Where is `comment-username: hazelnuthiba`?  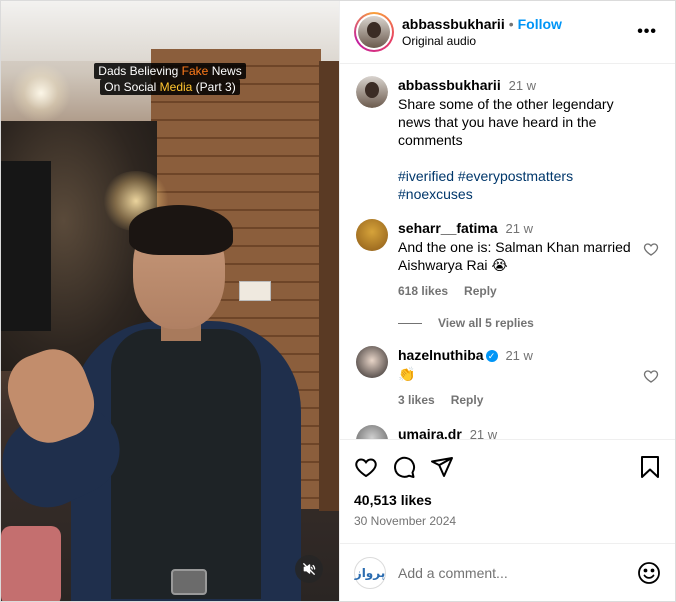
comment-username: hazelnuthiba is located at coordinates (441, 355).